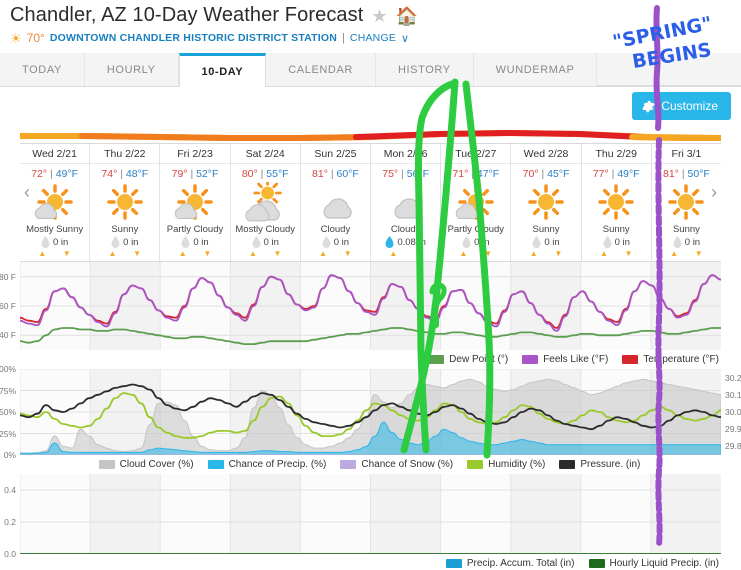 This screenshot has width=741, height=570. What do you see at coordinates (179, 174) in the screenshot?
I see `card-high: 79°` at bounding box center [179, 174].